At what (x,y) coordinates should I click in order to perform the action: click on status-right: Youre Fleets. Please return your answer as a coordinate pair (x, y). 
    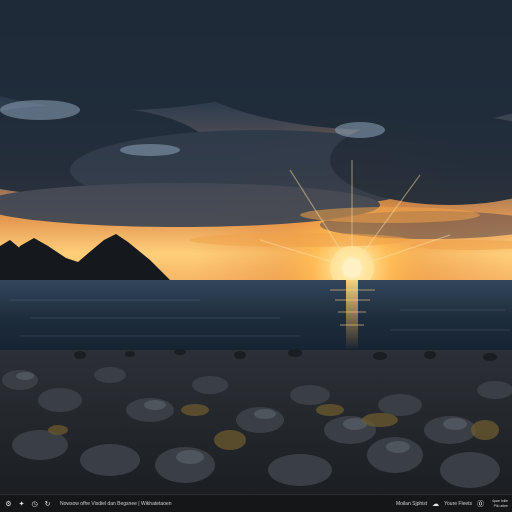
    Looking at the image, I should click on (458, 504).